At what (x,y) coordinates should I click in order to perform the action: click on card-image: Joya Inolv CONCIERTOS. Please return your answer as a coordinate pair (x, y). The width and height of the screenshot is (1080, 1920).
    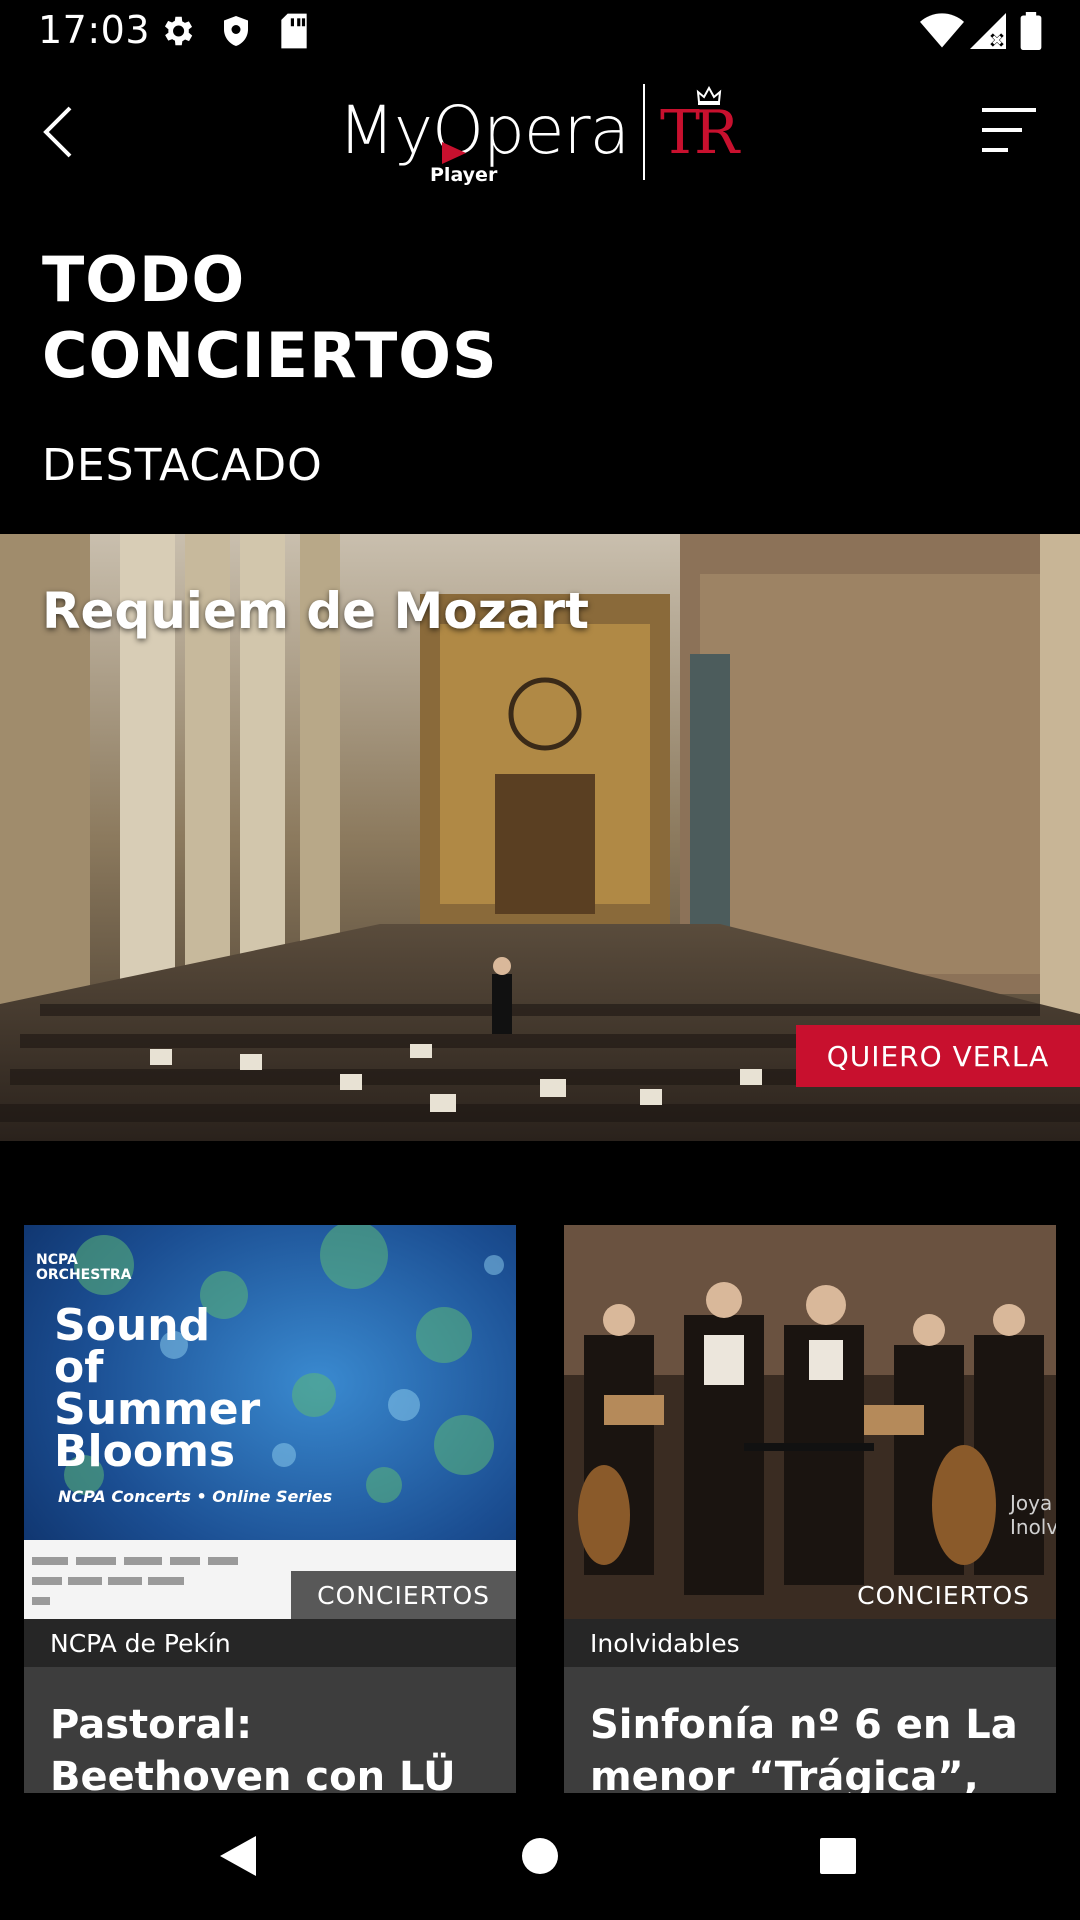
    Looking at the image, I should click on (810, 1422).